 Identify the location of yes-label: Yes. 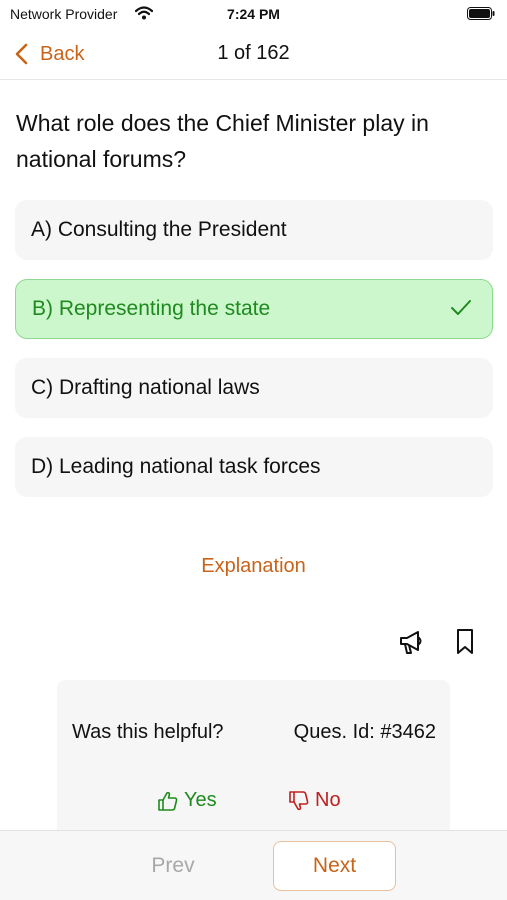
(200, 800).